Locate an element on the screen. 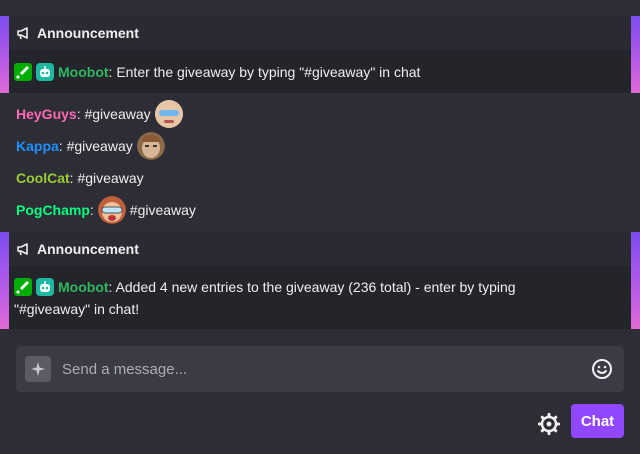 The image size is (640, 454). chat-message-1: HeyGuys: #giveaway is located at coordinates (101, 114).